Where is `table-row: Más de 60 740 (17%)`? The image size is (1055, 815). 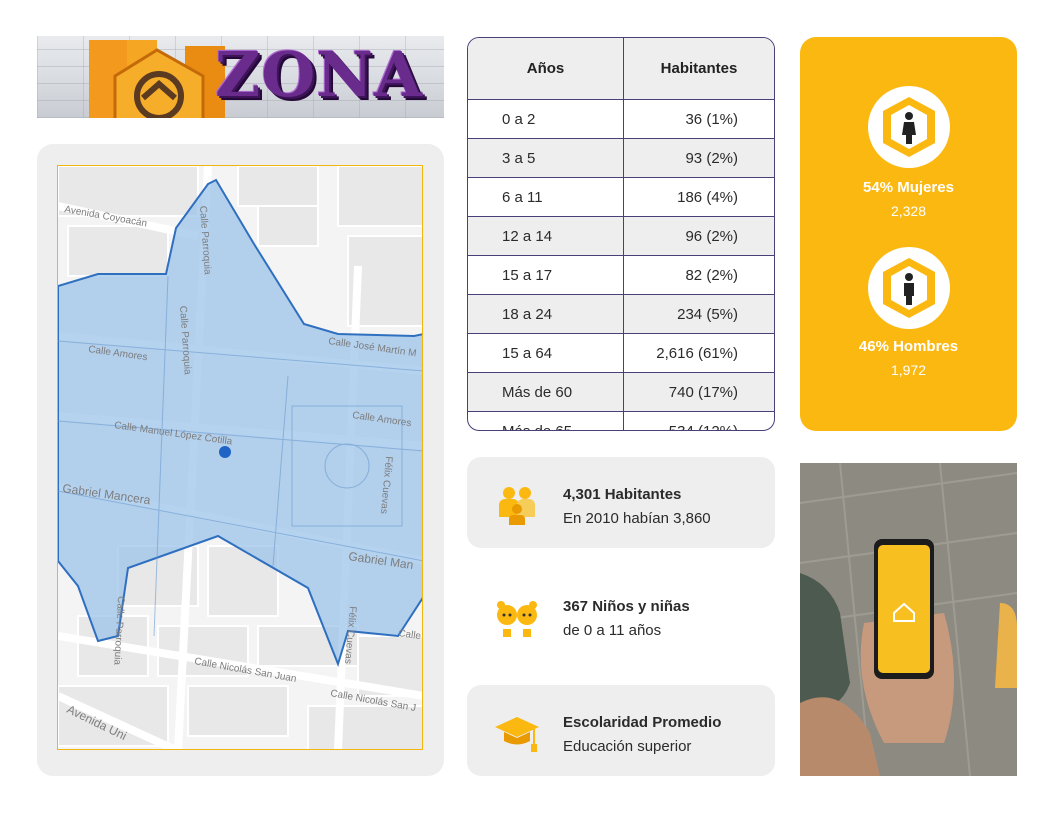
table-row: Más de 60 740 (17%) is located at coordinates (621, 392).